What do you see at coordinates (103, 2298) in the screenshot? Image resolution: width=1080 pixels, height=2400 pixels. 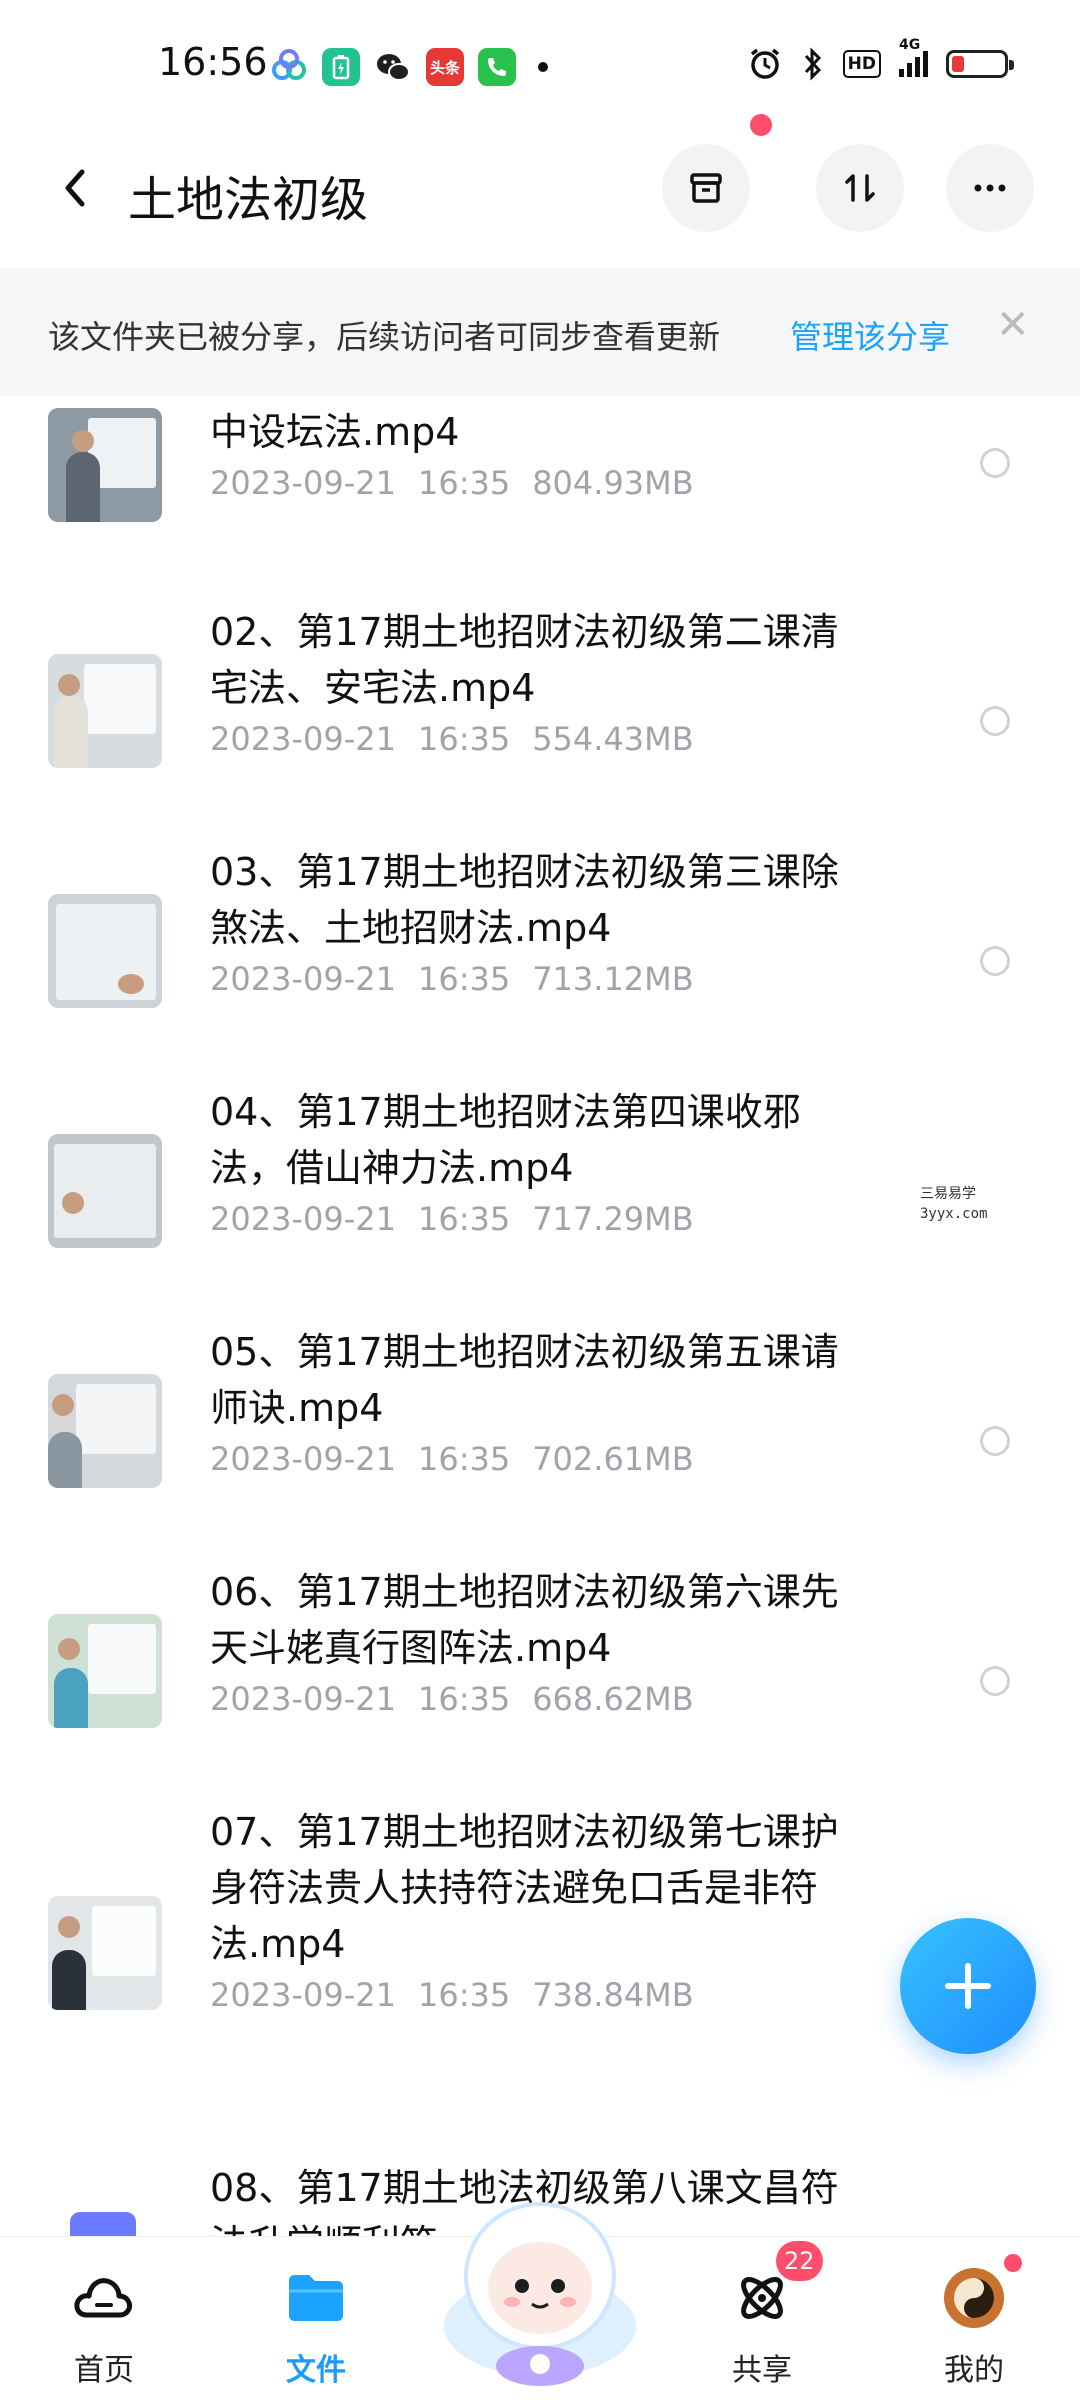 I see `home-cloud-icon` at bounding box center [103, 2298].